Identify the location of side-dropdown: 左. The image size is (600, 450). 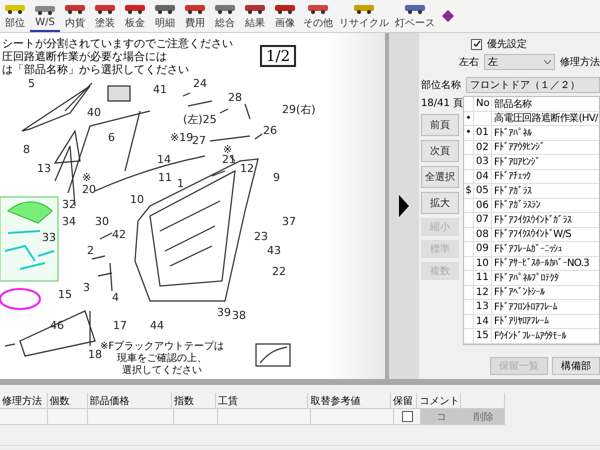
(519, 62).